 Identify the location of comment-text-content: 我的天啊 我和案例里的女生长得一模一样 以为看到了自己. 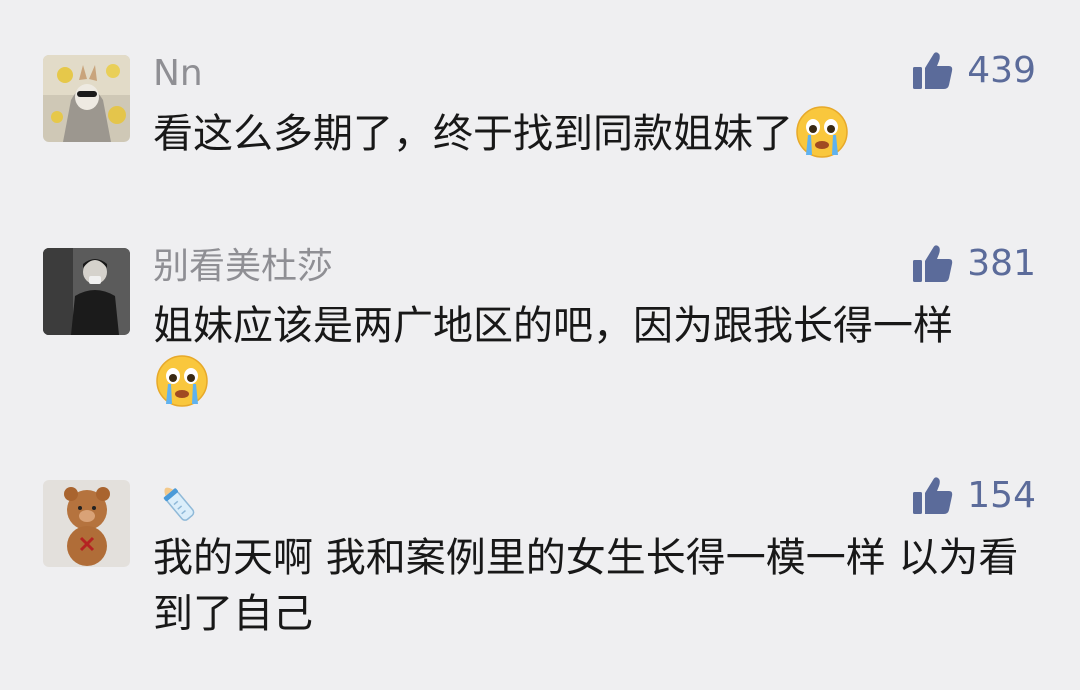
(586, 586).